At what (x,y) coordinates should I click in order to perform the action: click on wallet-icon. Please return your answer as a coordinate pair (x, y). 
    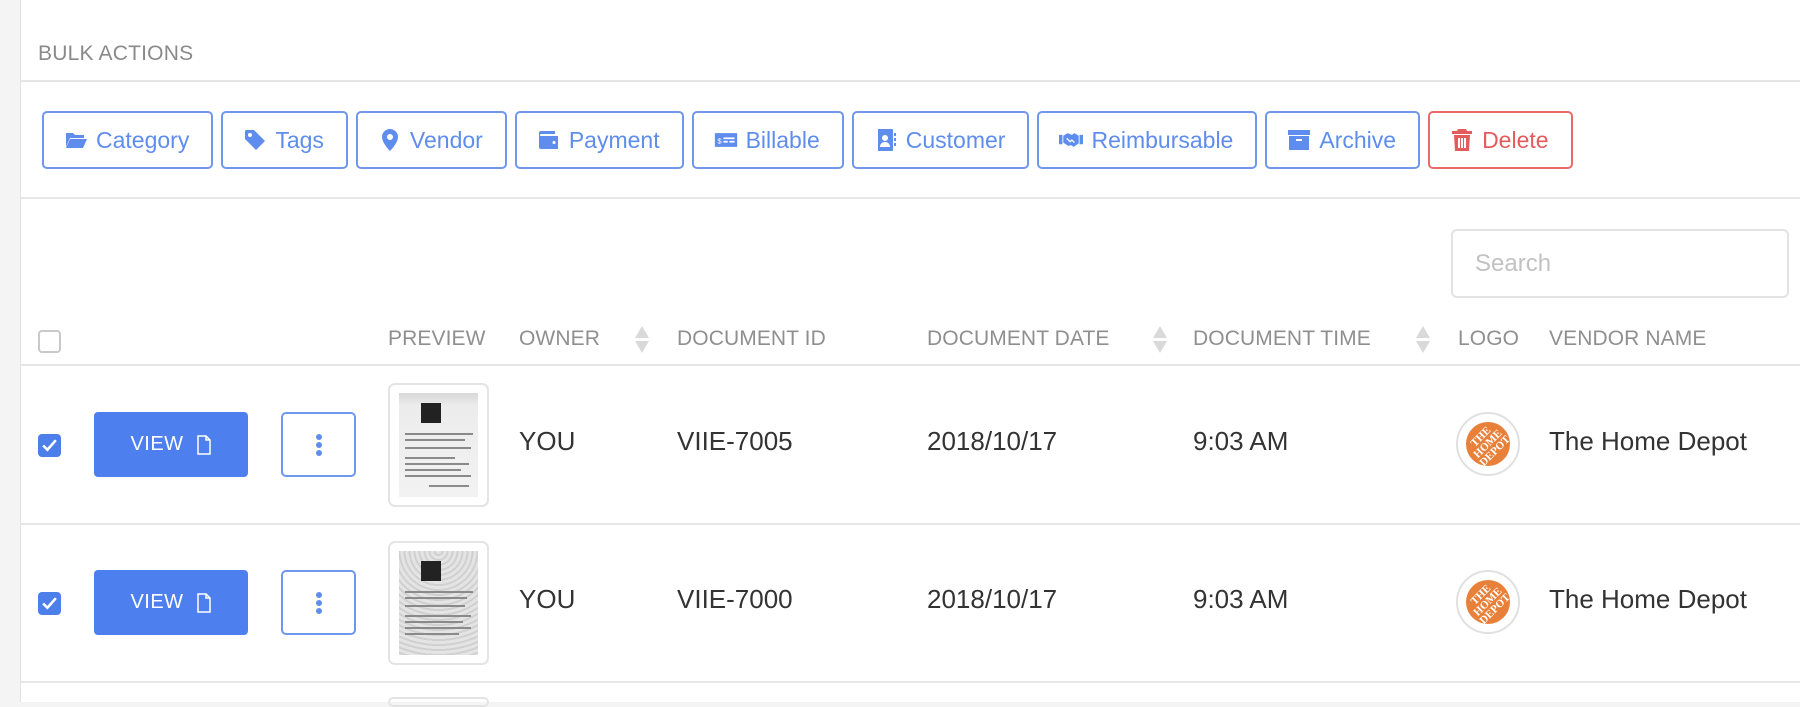
    Looking at the image, I should click on (548, 140).